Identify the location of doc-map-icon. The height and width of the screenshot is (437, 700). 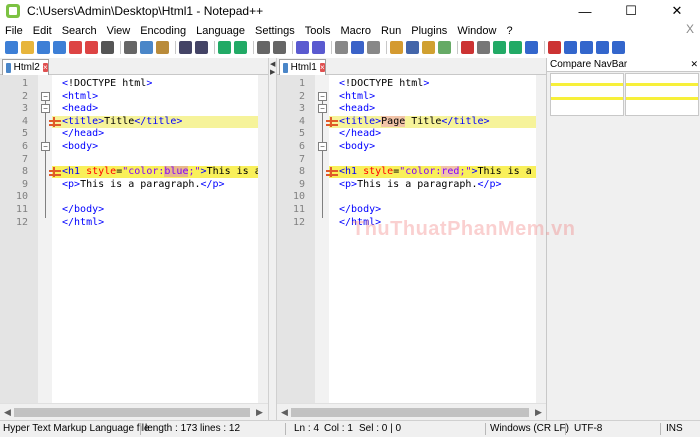
(396, 47).